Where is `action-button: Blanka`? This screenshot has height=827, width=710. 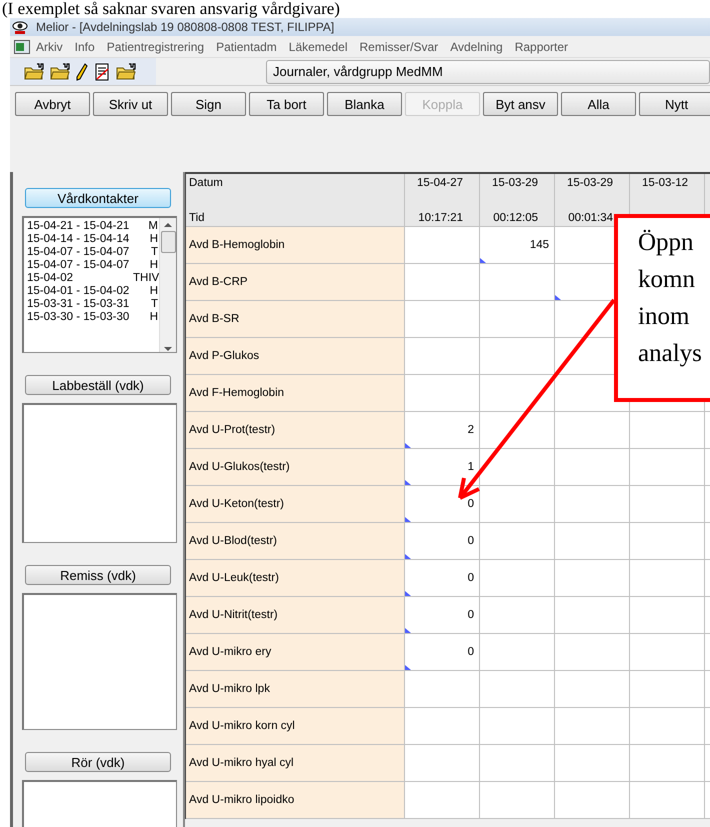 action-button: Blanka is located at coordinates (364, 104).